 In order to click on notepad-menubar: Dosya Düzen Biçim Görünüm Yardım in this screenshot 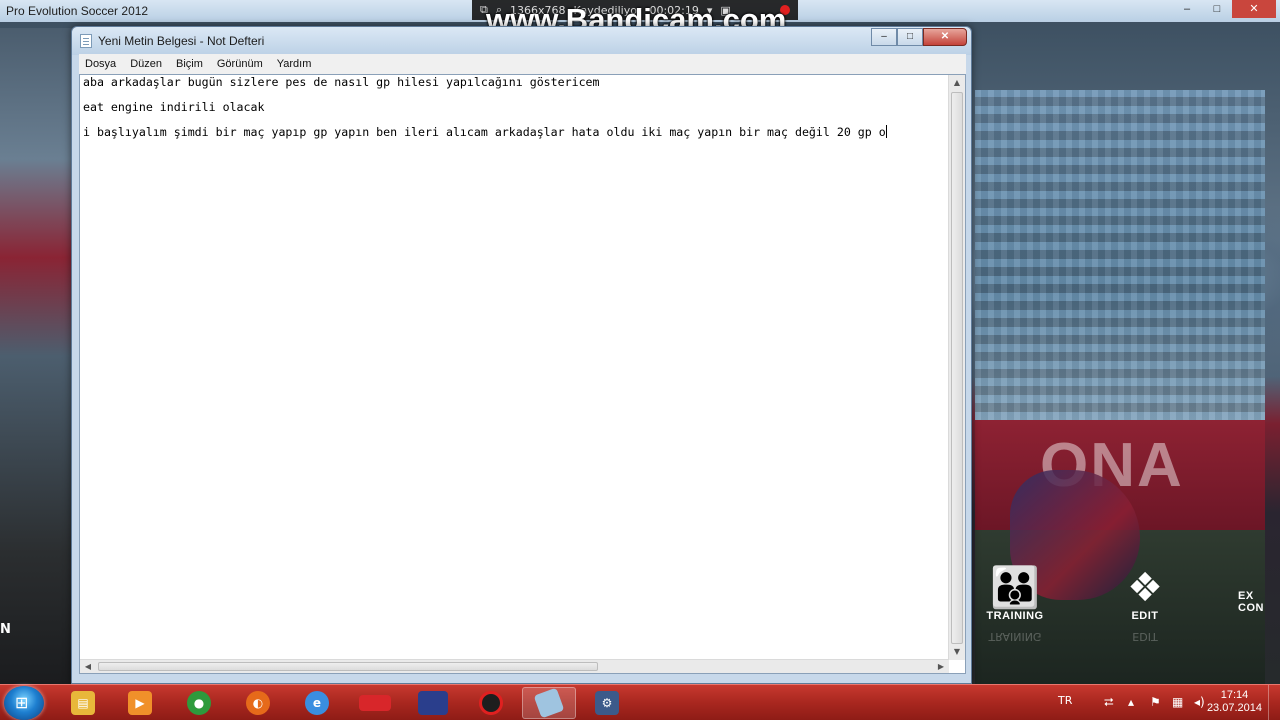, I will do `click(522, 64)`.